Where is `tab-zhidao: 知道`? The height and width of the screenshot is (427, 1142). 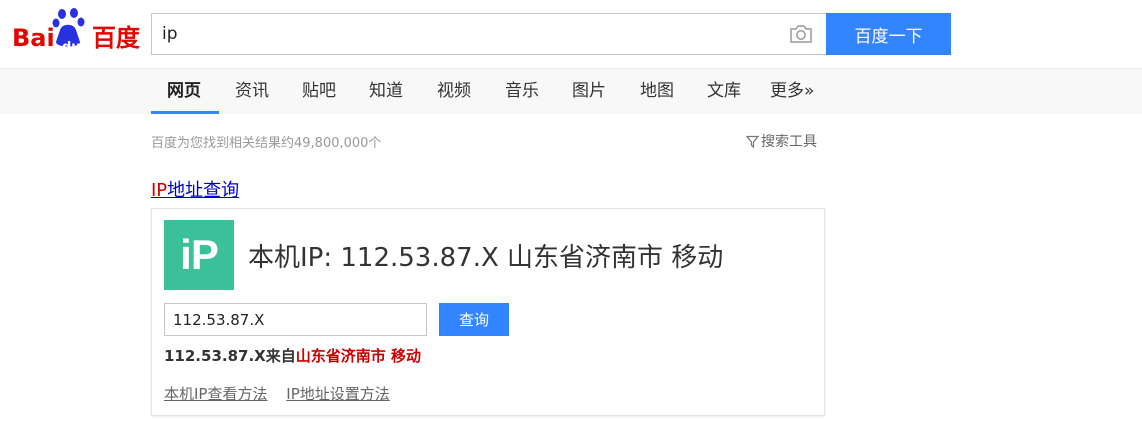
tab-zhidao: 知道 is located at coordinates (386, 92).